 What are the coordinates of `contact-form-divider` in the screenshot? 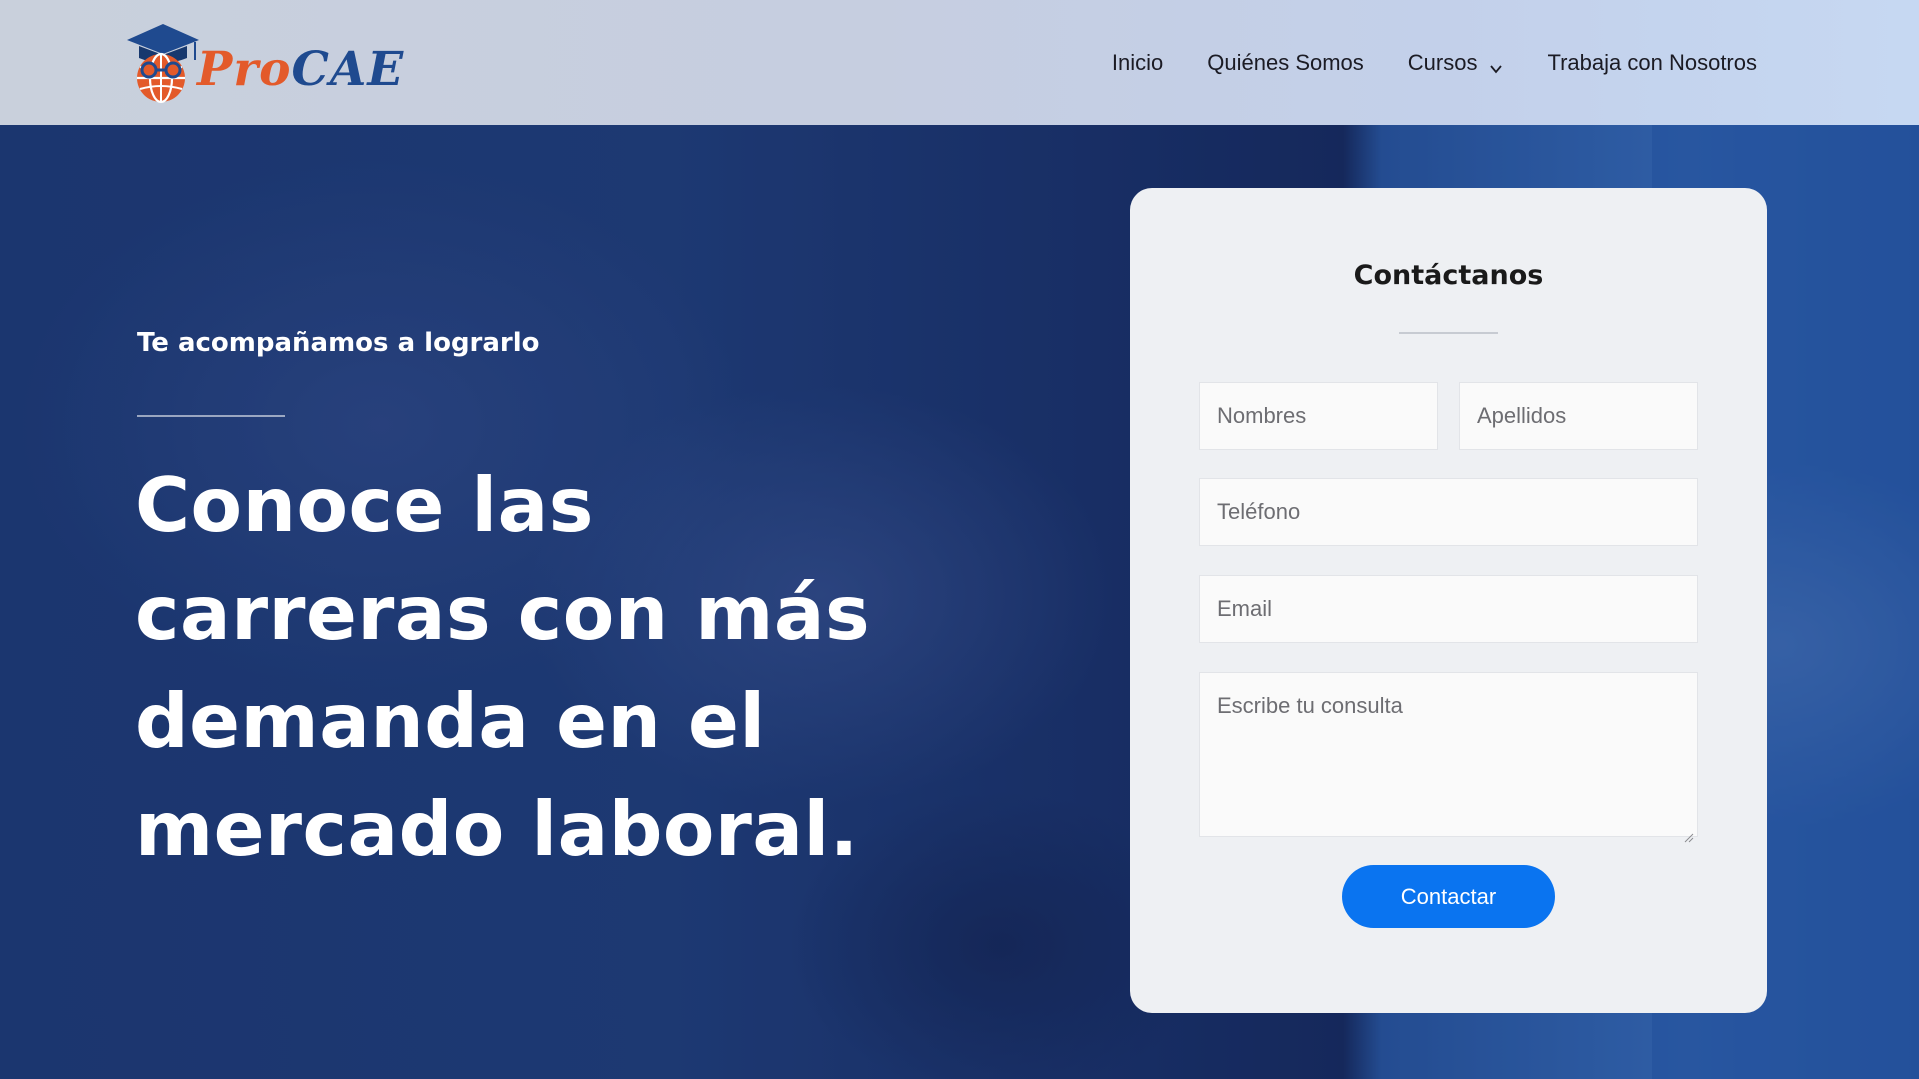 It's located at (1448, 333).